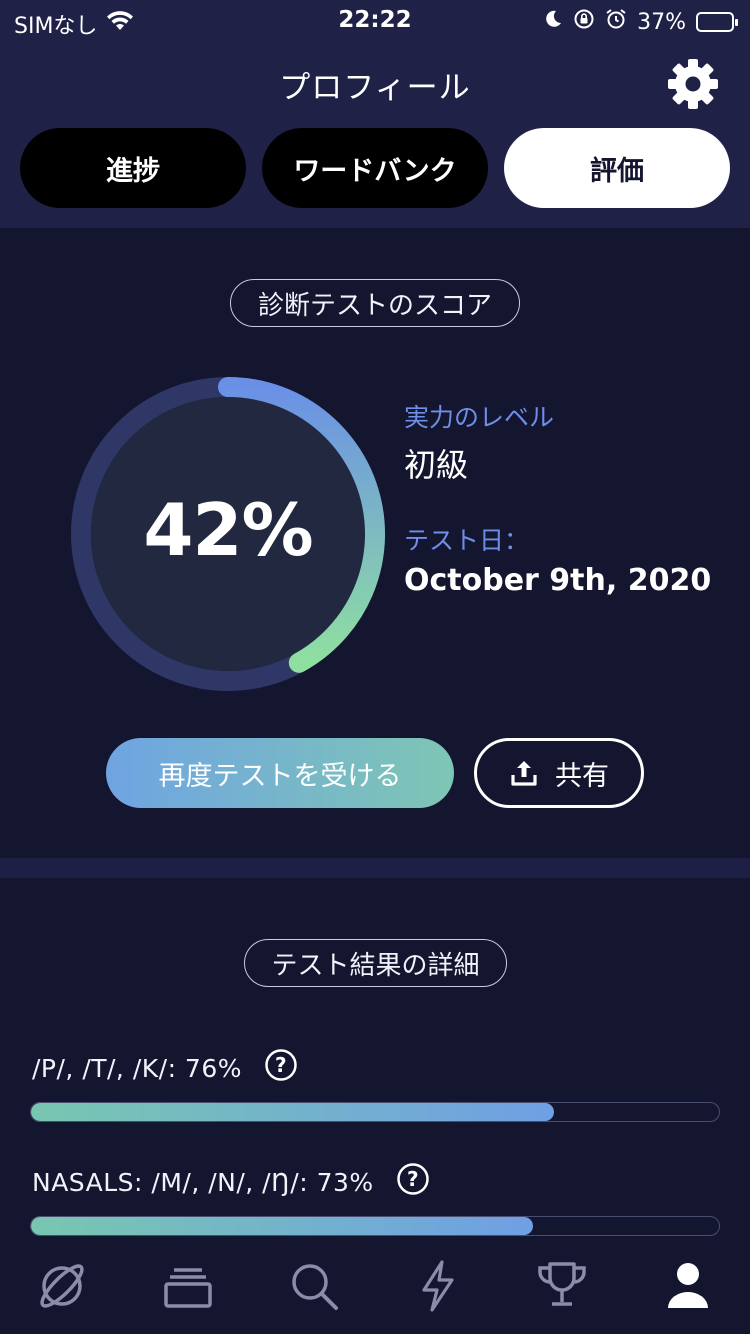 This screenshot has height=1334, width=750. Describe the element at coordinates (553, 22) in the screenshot. I see `moon-icon` at that location.